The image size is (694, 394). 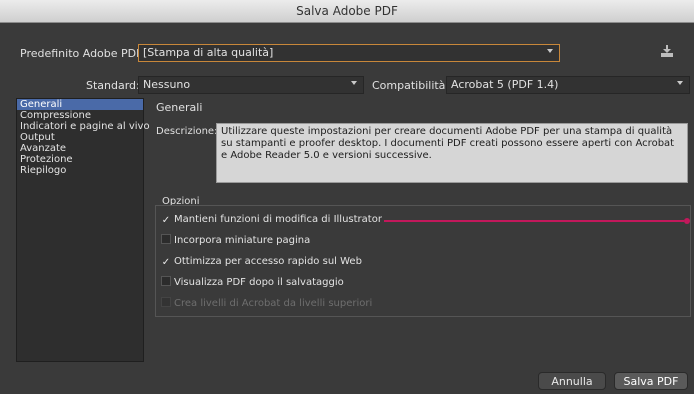 I want to click on save-pdf-button: Salva PDF, so click(x=651, y=381).